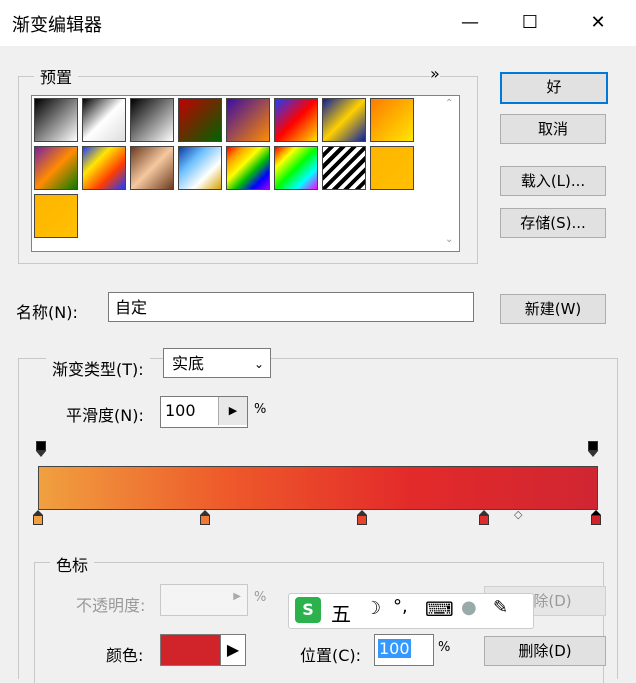 The width and height of the screenshot is (636, 683). What do you see at coordinates (125, 655) in the screenshot?
I see `color-label: 颜色:` at bounding box center [125, 655].